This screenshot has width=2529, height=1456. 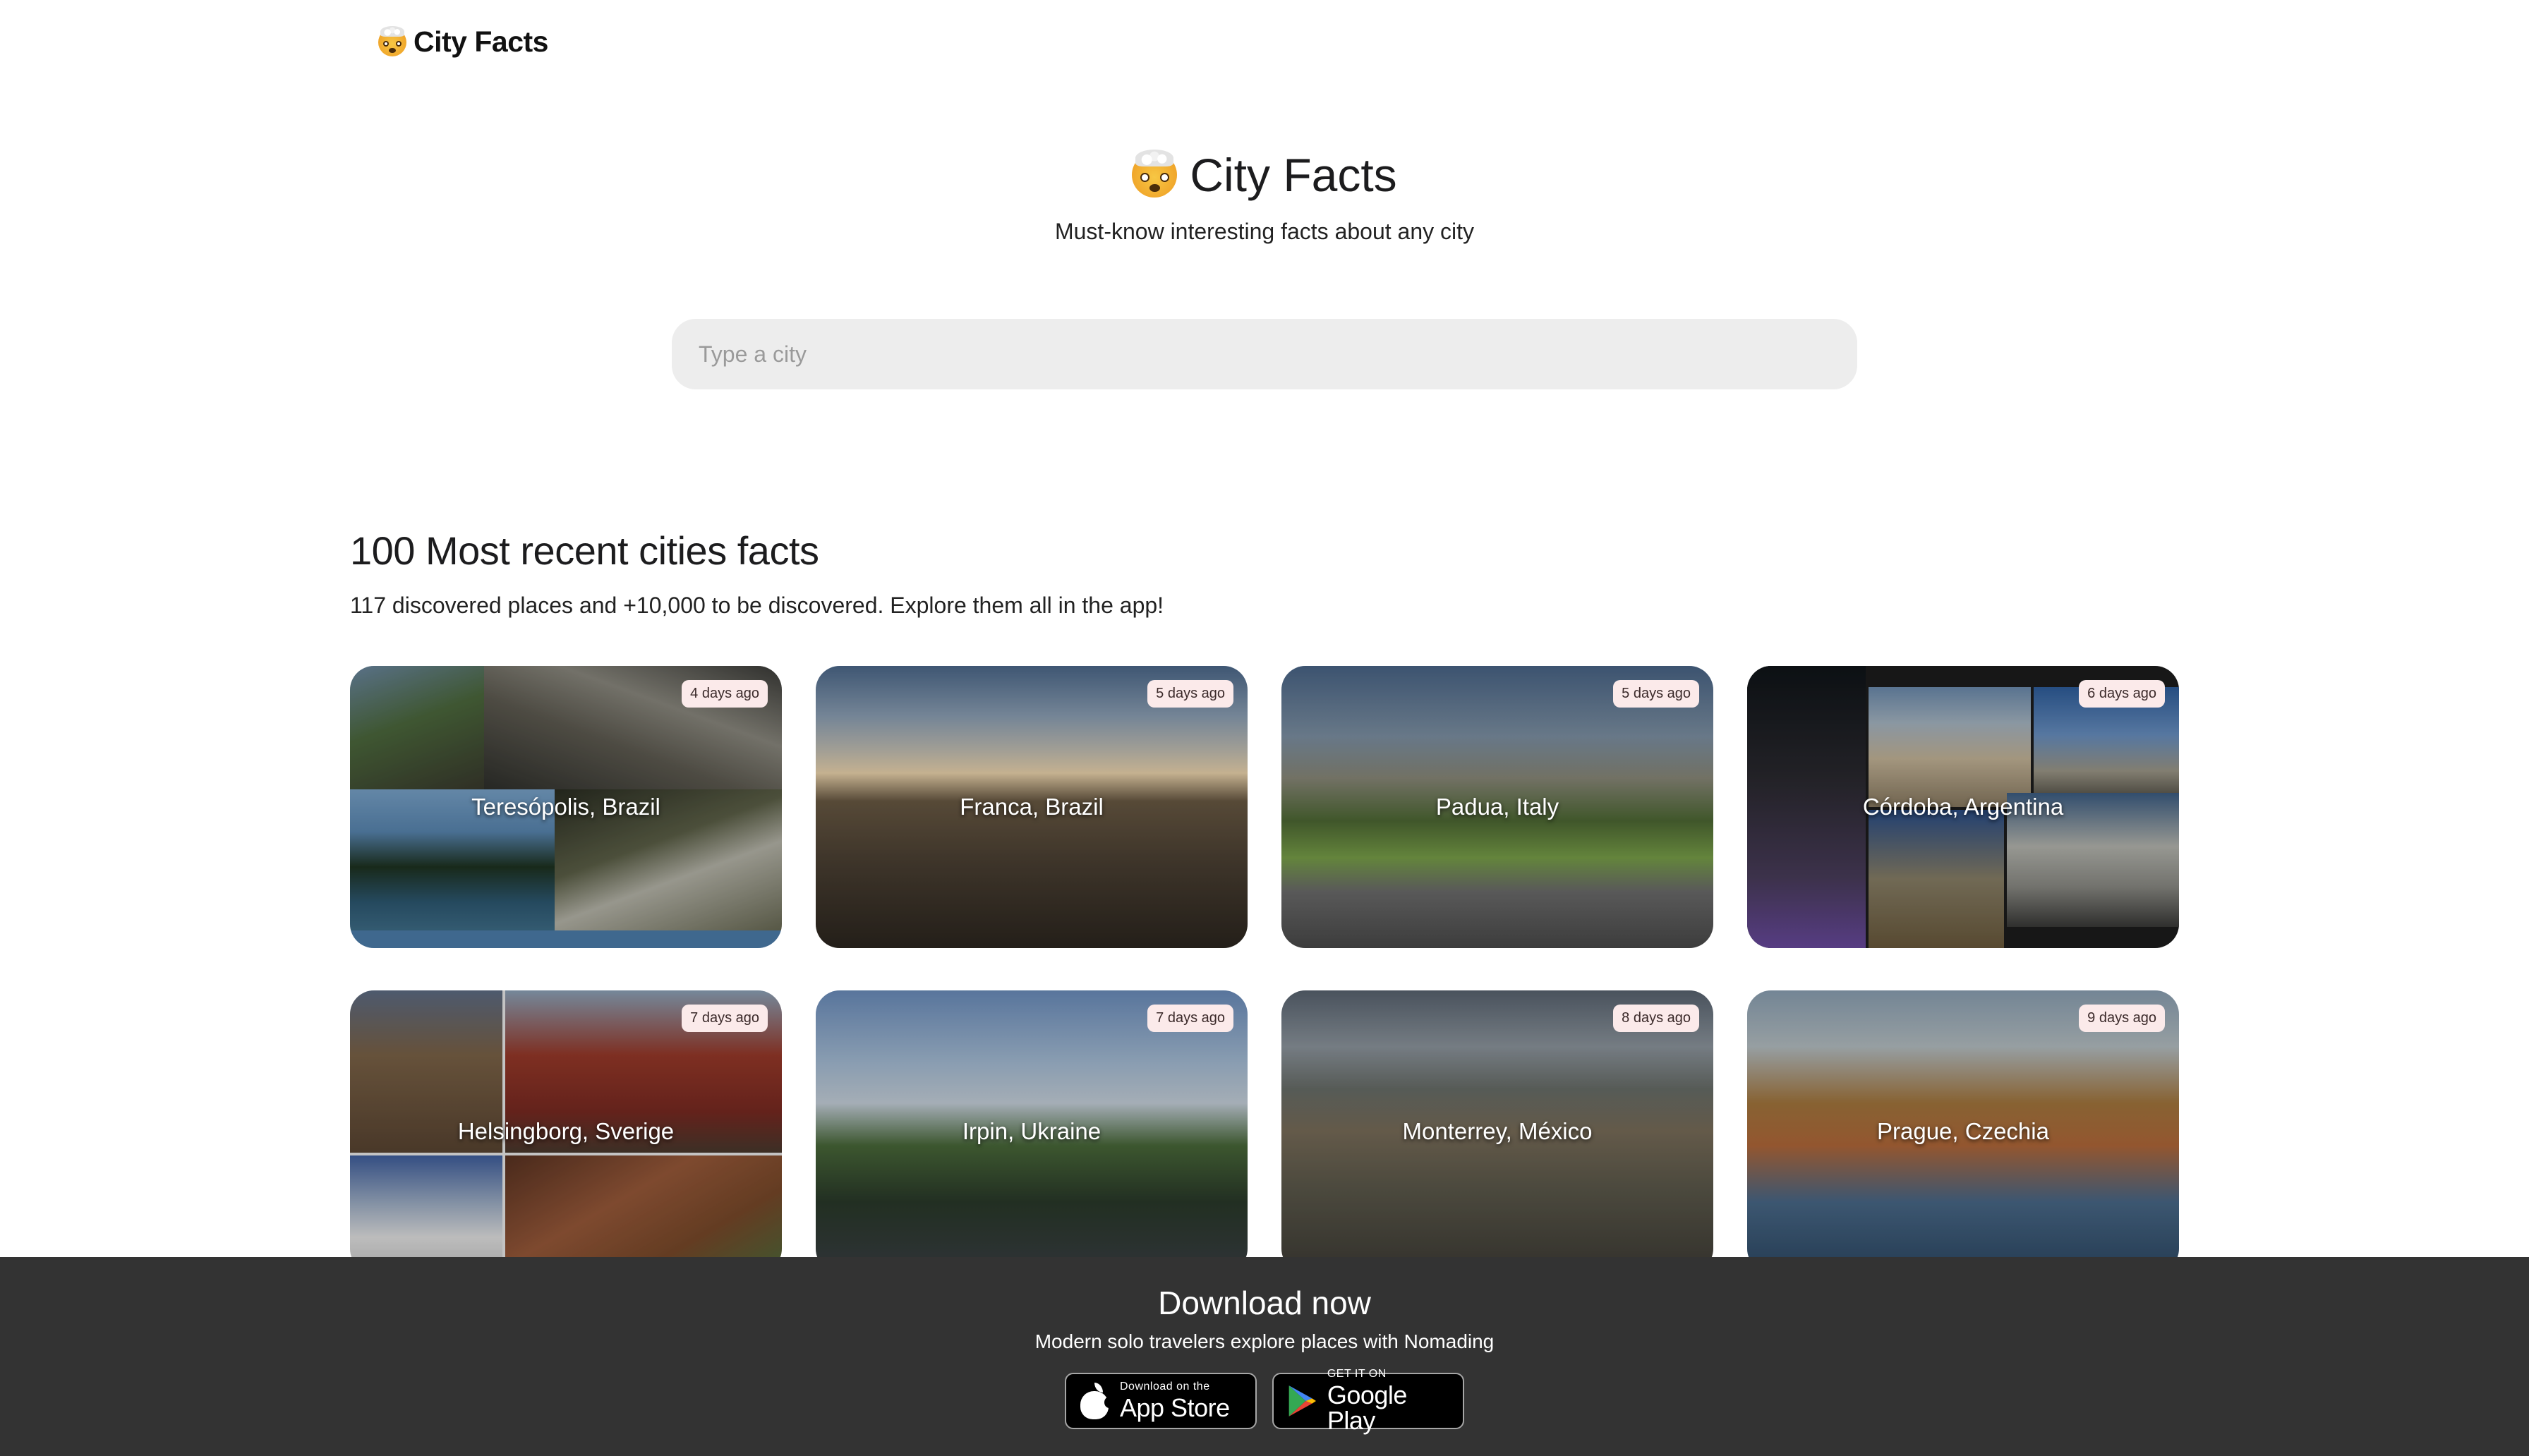 I want to click on city-name: Franca, Brazil, so click(x=1032, y=807).